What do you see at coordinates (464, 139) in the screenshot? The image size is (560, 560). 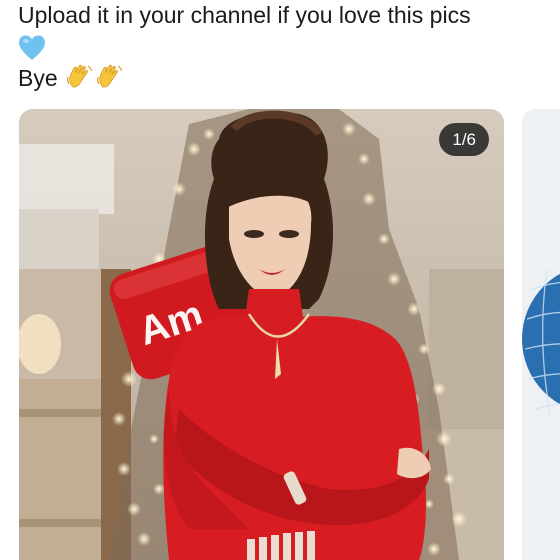 I see `carousel-counter: 1/6` at bounding box center [464, 139].